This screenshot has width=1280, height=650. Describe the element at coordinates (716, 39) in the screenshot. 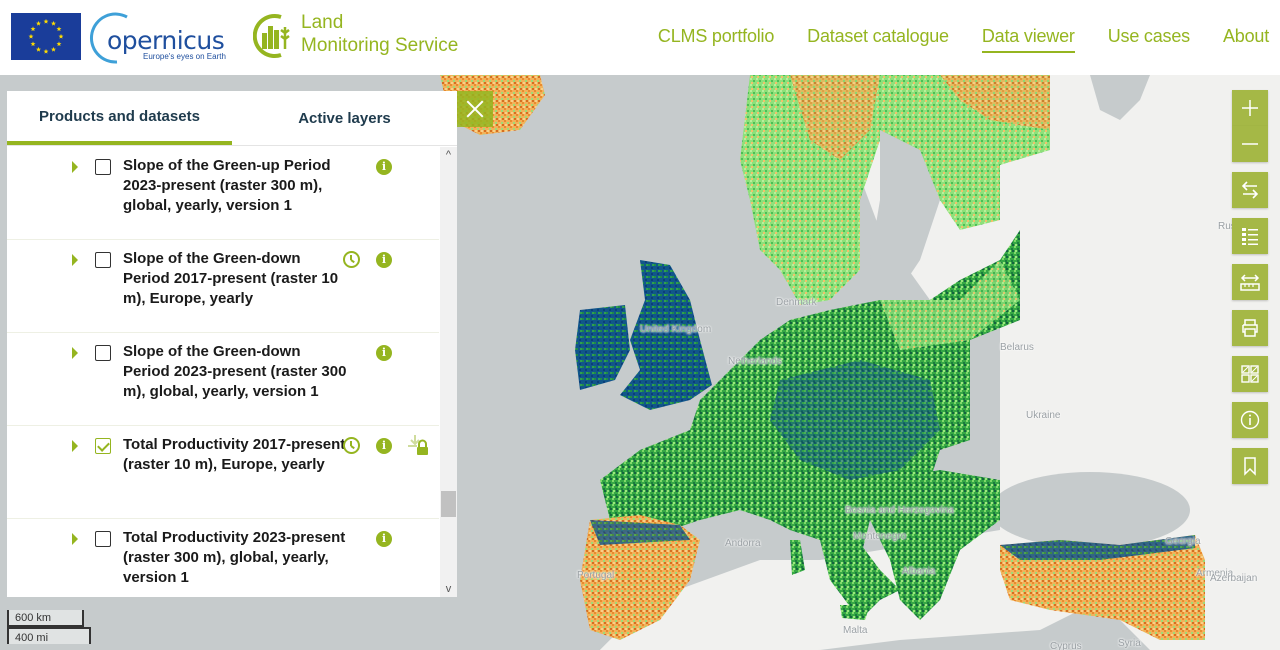

I see `nav-clms-portfolio: CLMS portfolio` at that location.